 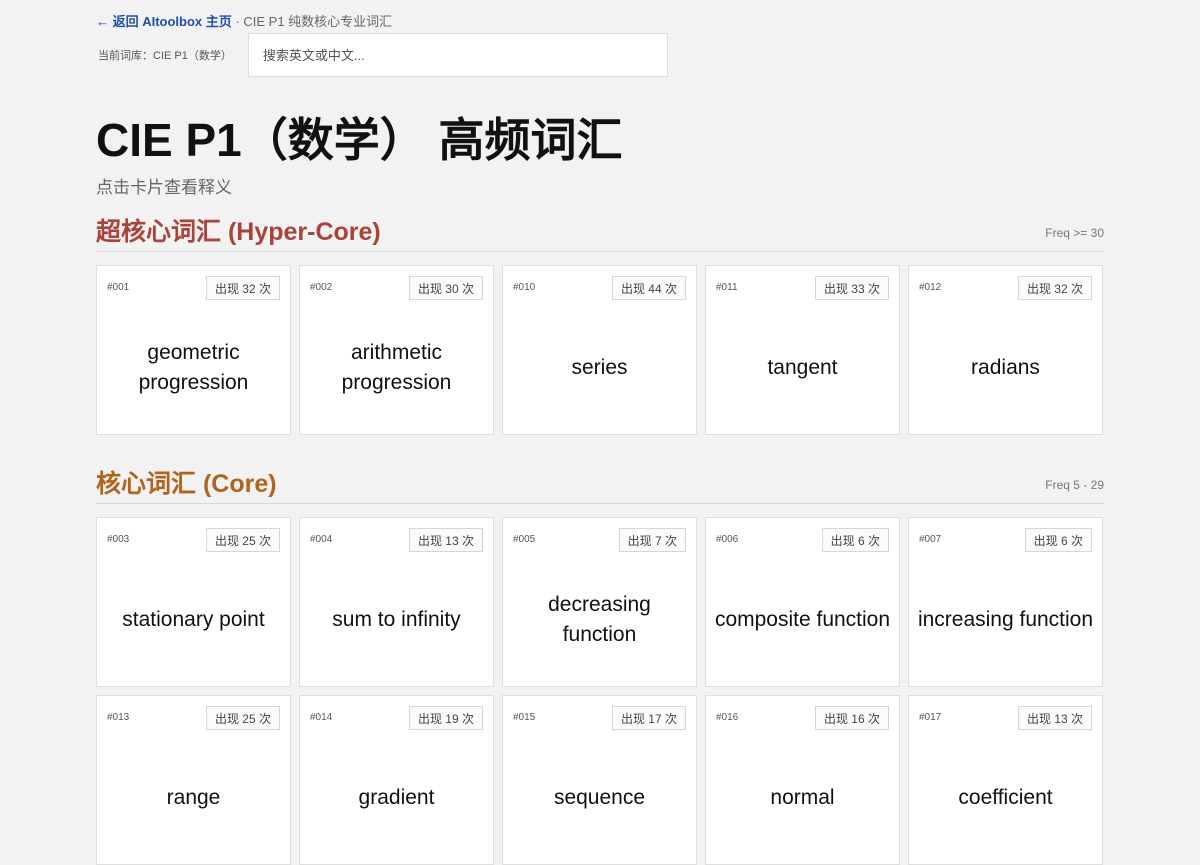 I want to click on vocab-card: #016 出现 16 次 normal, so click(x=802, y=780).